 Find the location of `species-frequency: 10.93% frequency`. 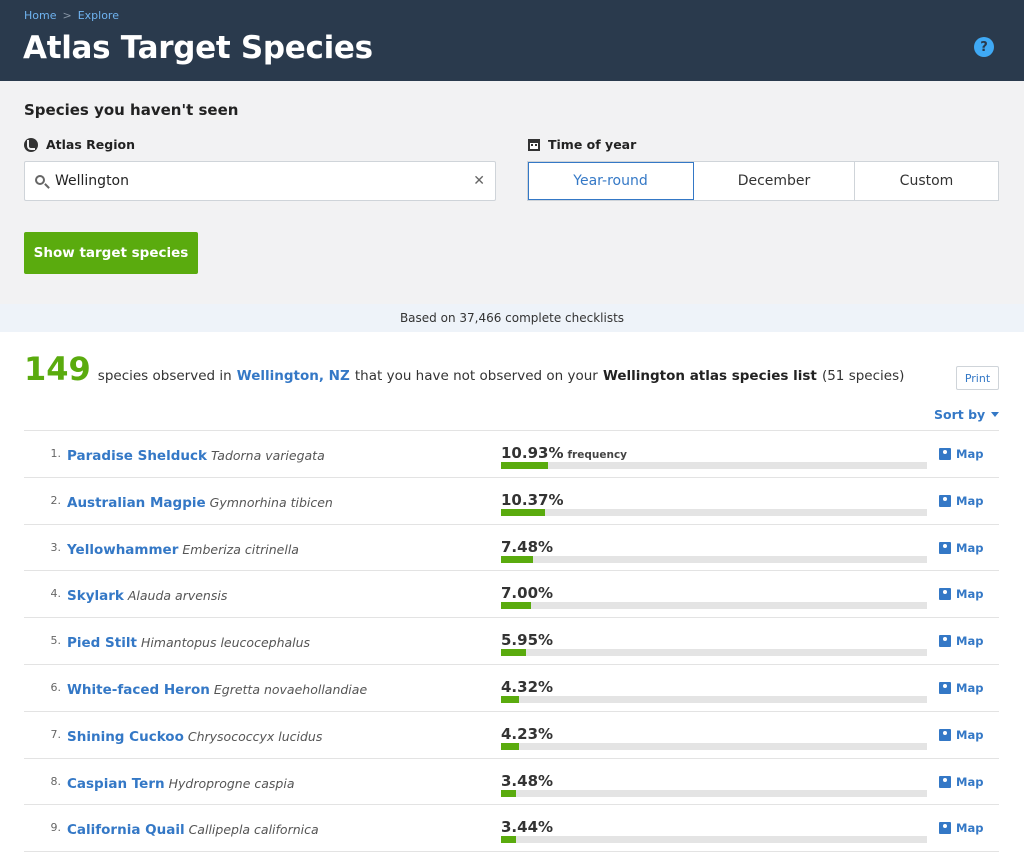

species-frequency: 10.93% frequency is located at coordinates (564, 452).